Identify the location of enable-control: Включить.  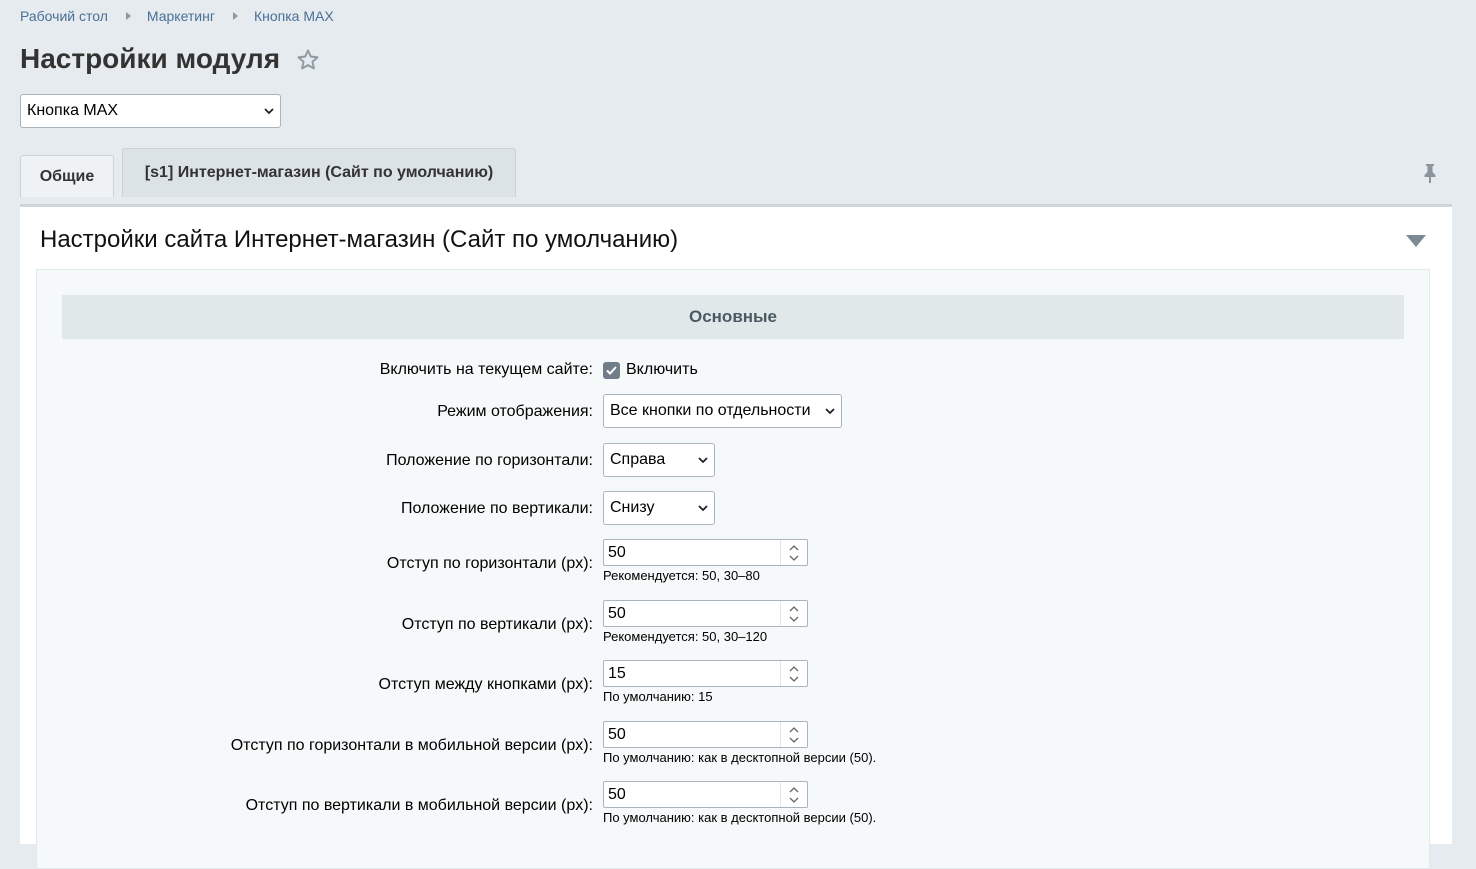
(650, 370).